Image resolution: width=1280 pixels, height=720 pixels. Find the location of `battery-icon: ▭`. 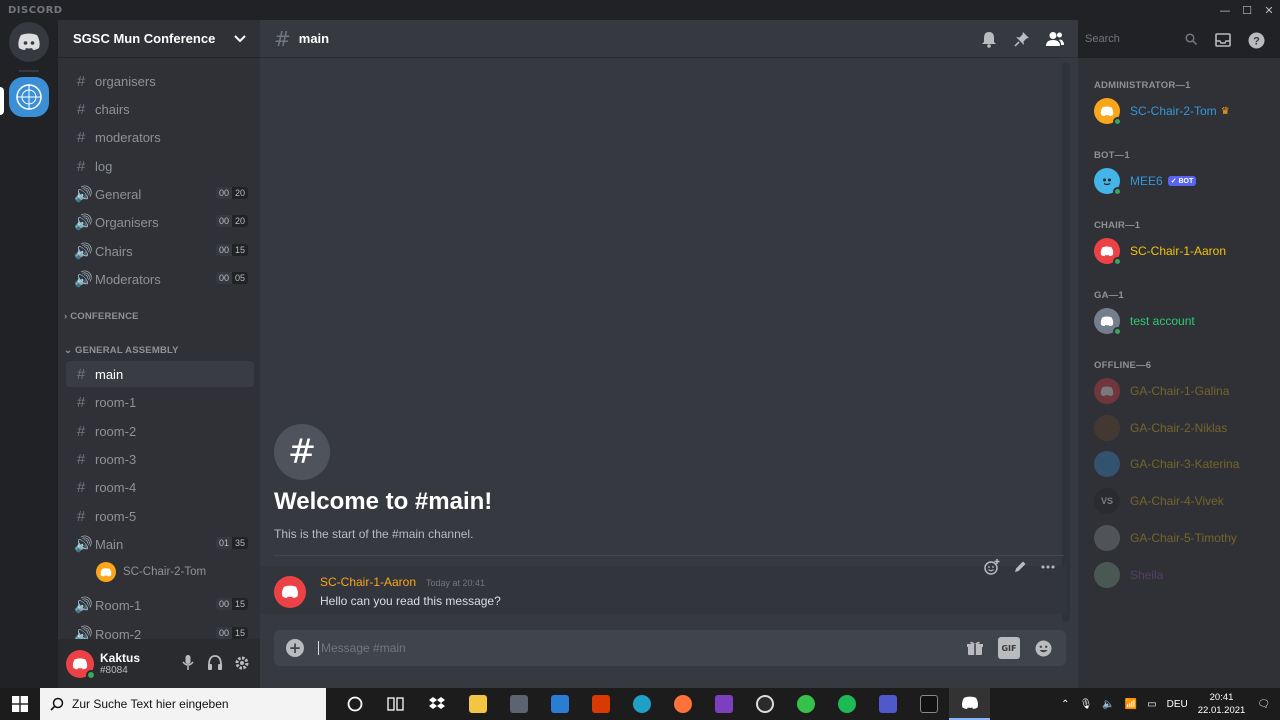

battery-icon: ▭ is located at coordinates (1151, 704).